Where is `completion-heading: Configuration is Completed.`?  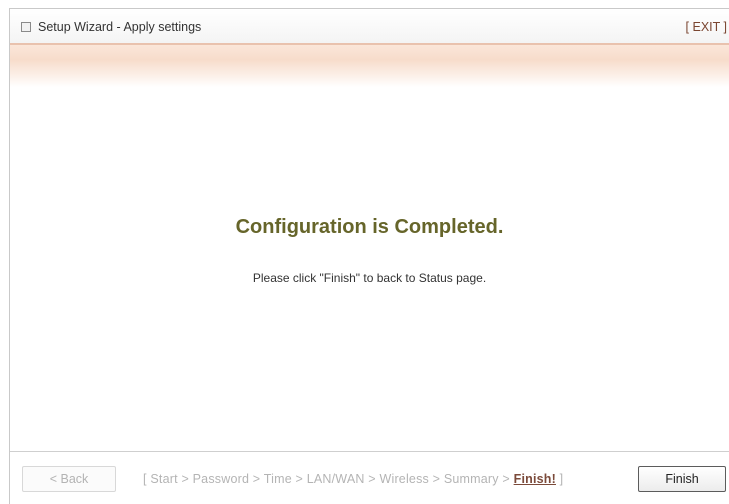
completion-heading: Configuration is Completed. is located at coordinates (369, 227).